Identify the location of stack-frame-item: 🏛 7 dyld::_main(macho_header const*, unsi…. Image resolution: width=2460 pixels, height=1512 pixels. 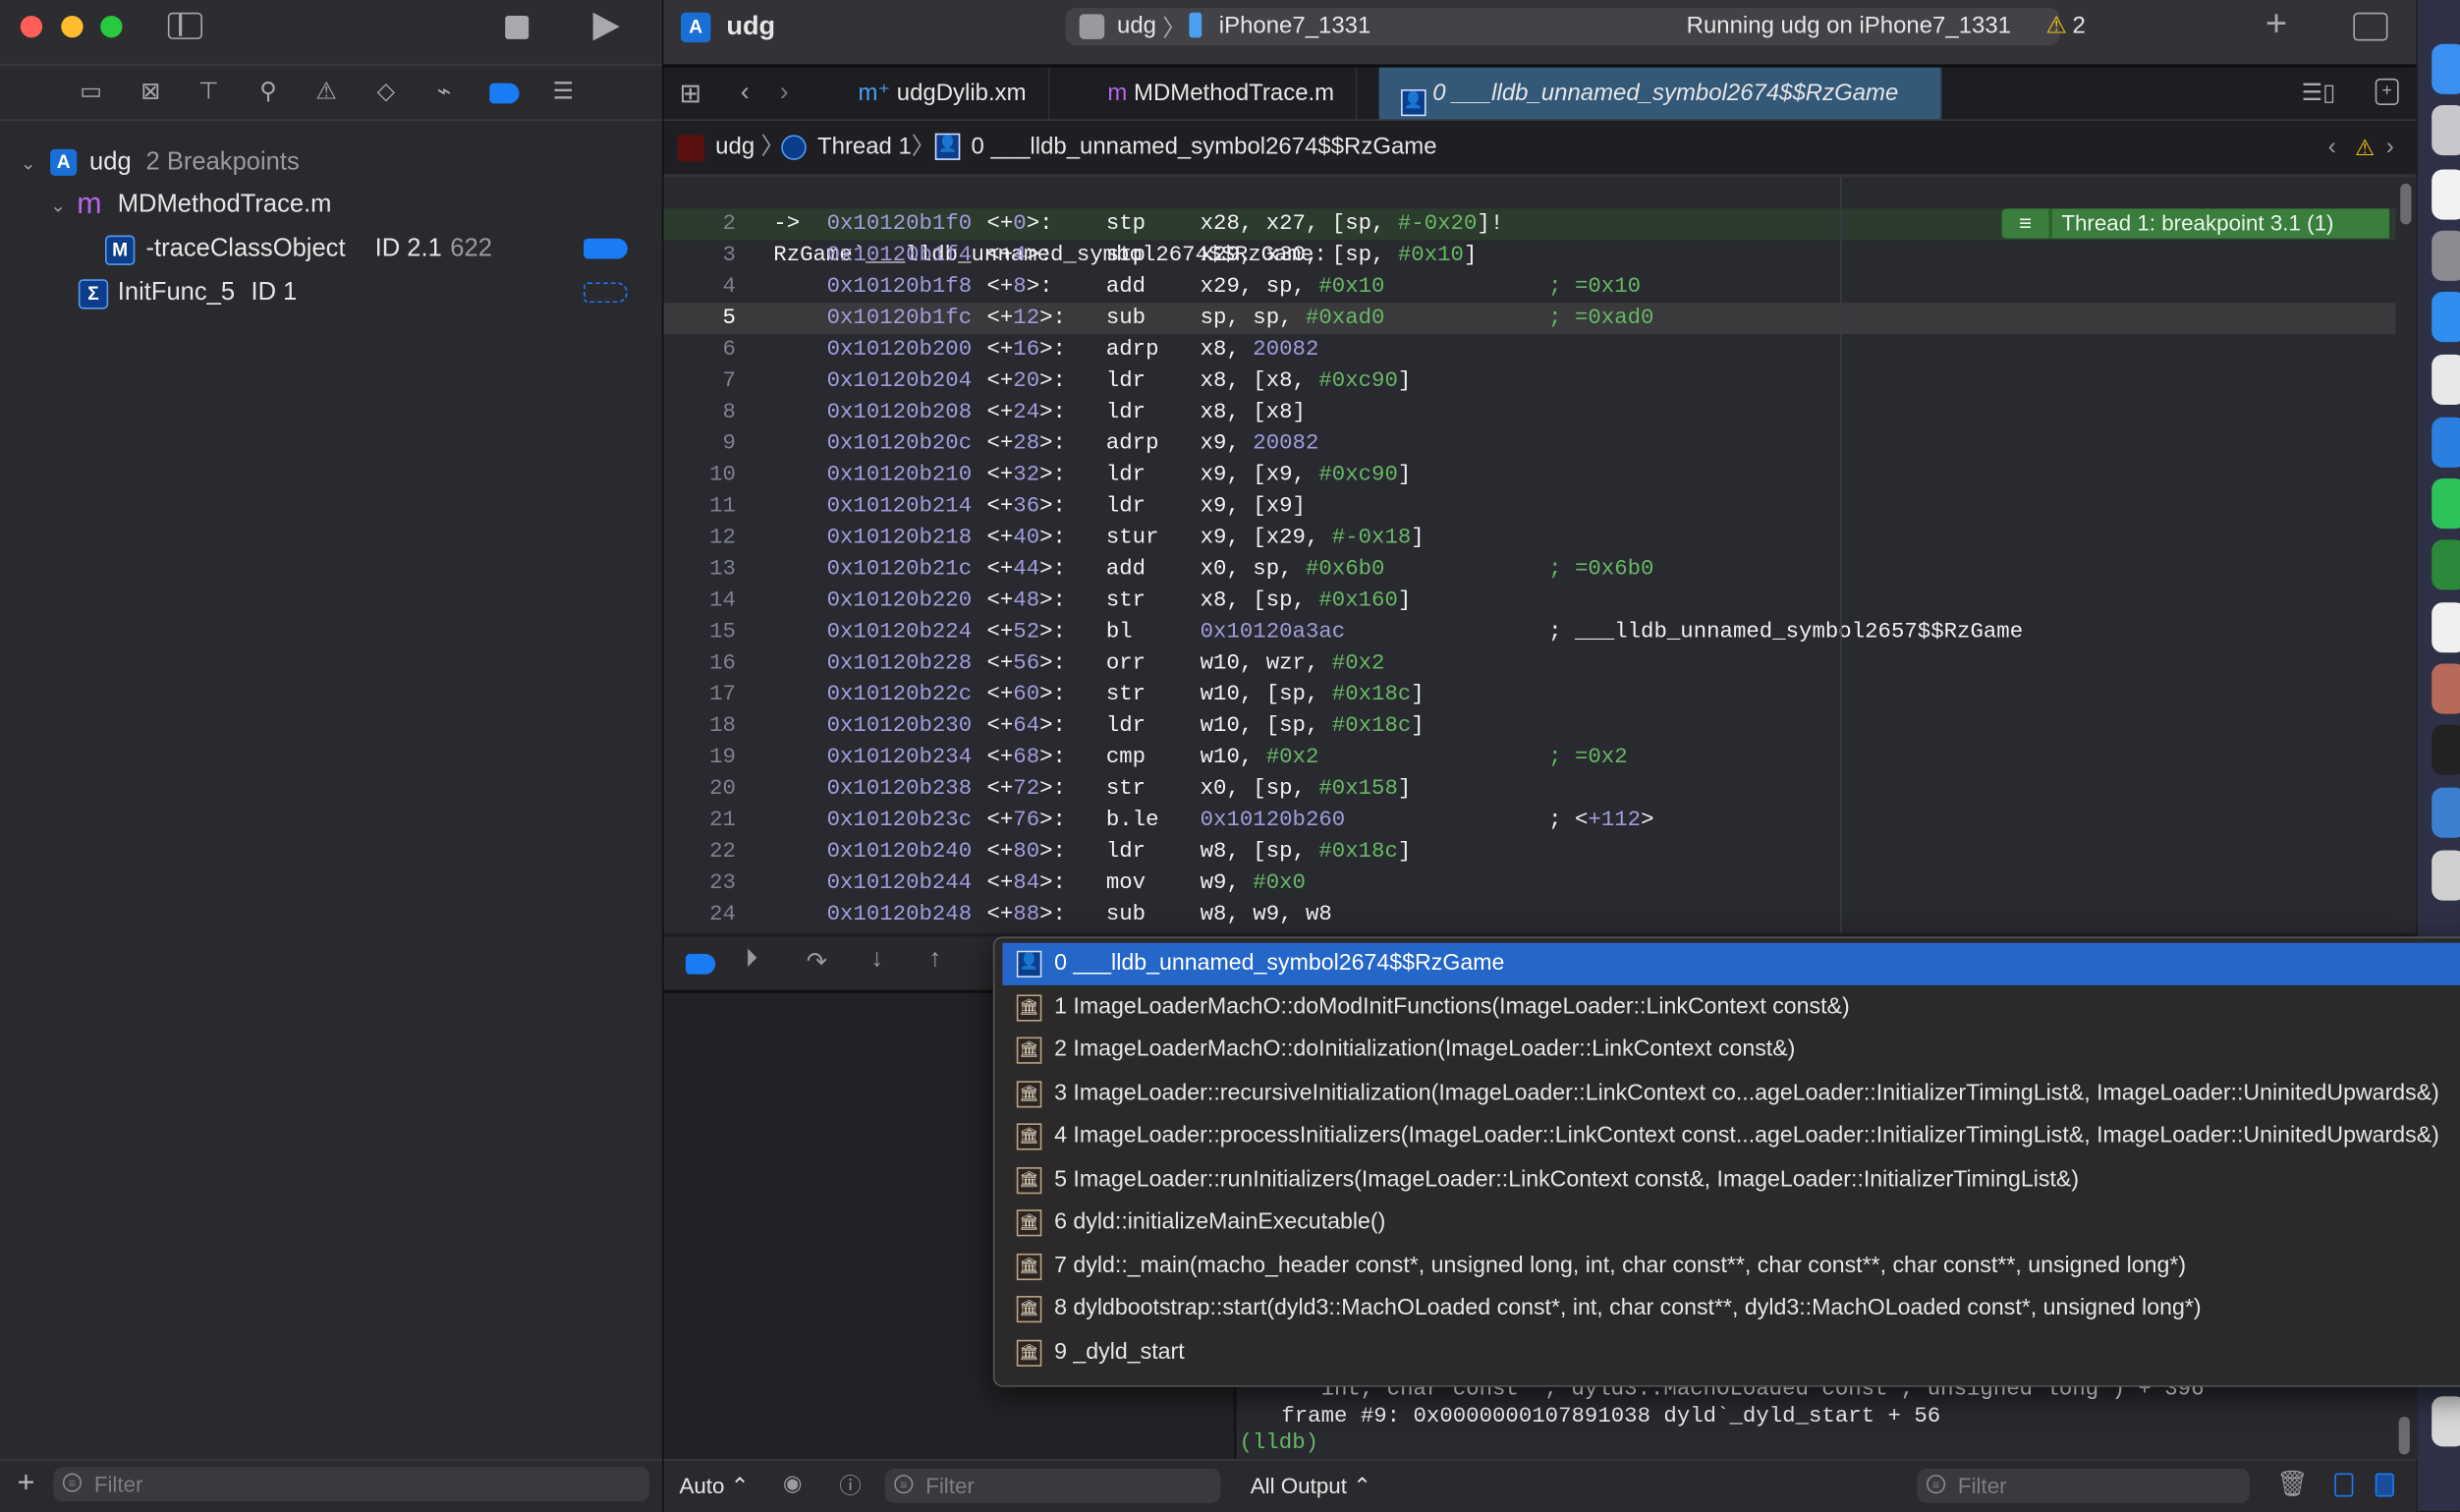
(1731, 1266).